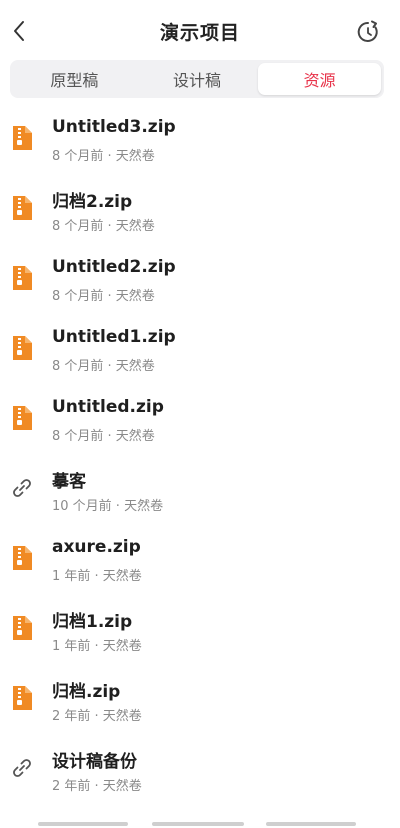 Image resolution: width=400 pixels, height=828 pixels. I want to click on tab-bar: 原型稿 设计稿 资源, so click(197, 79).